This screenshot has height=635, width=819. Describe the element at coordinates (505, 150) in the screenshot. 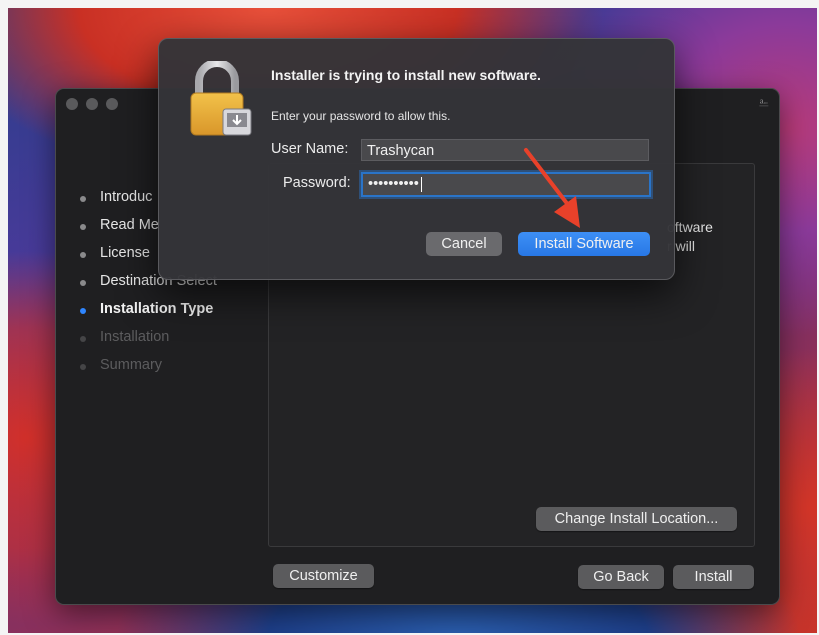

I see `username-field: Trashycan` at that location.